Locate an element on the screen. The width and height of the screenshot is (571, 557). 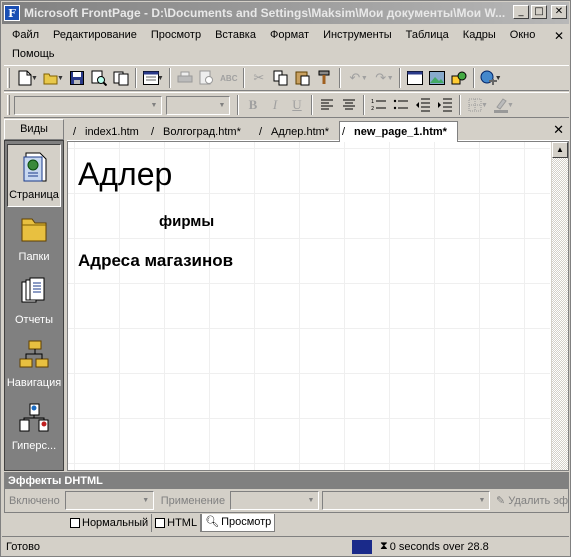
borders-dropdown-icon: ▼ is located at coordinates (484, 105).